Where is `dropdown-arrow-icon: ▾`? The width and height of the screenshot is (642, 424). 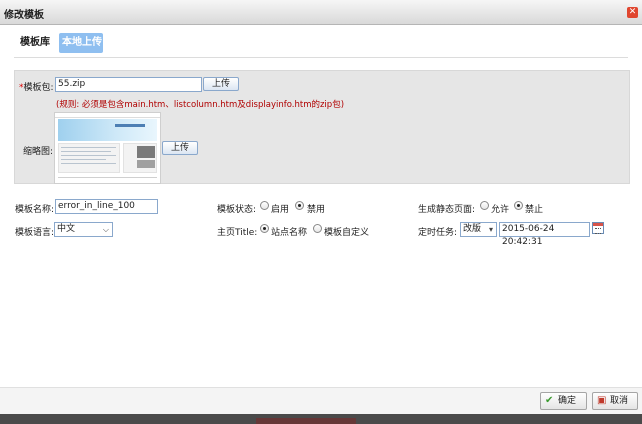 dropdown-arrow-icon: ▾ is located at coordinates (490, 229).